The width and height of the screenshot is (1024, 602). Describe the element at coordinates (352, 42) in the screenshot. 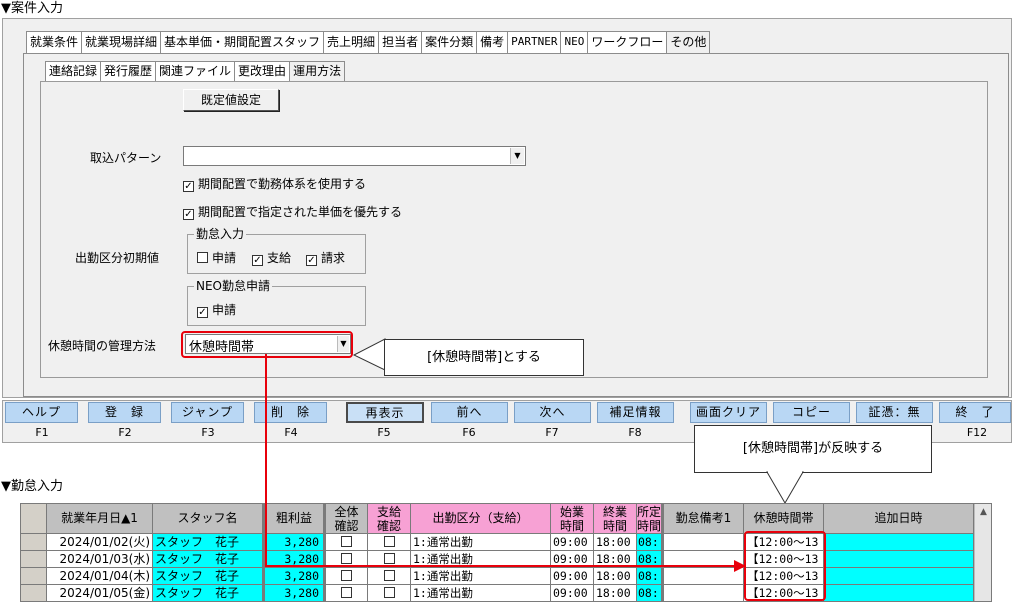

I see `tab-sales-details: 売上明細` at that location.